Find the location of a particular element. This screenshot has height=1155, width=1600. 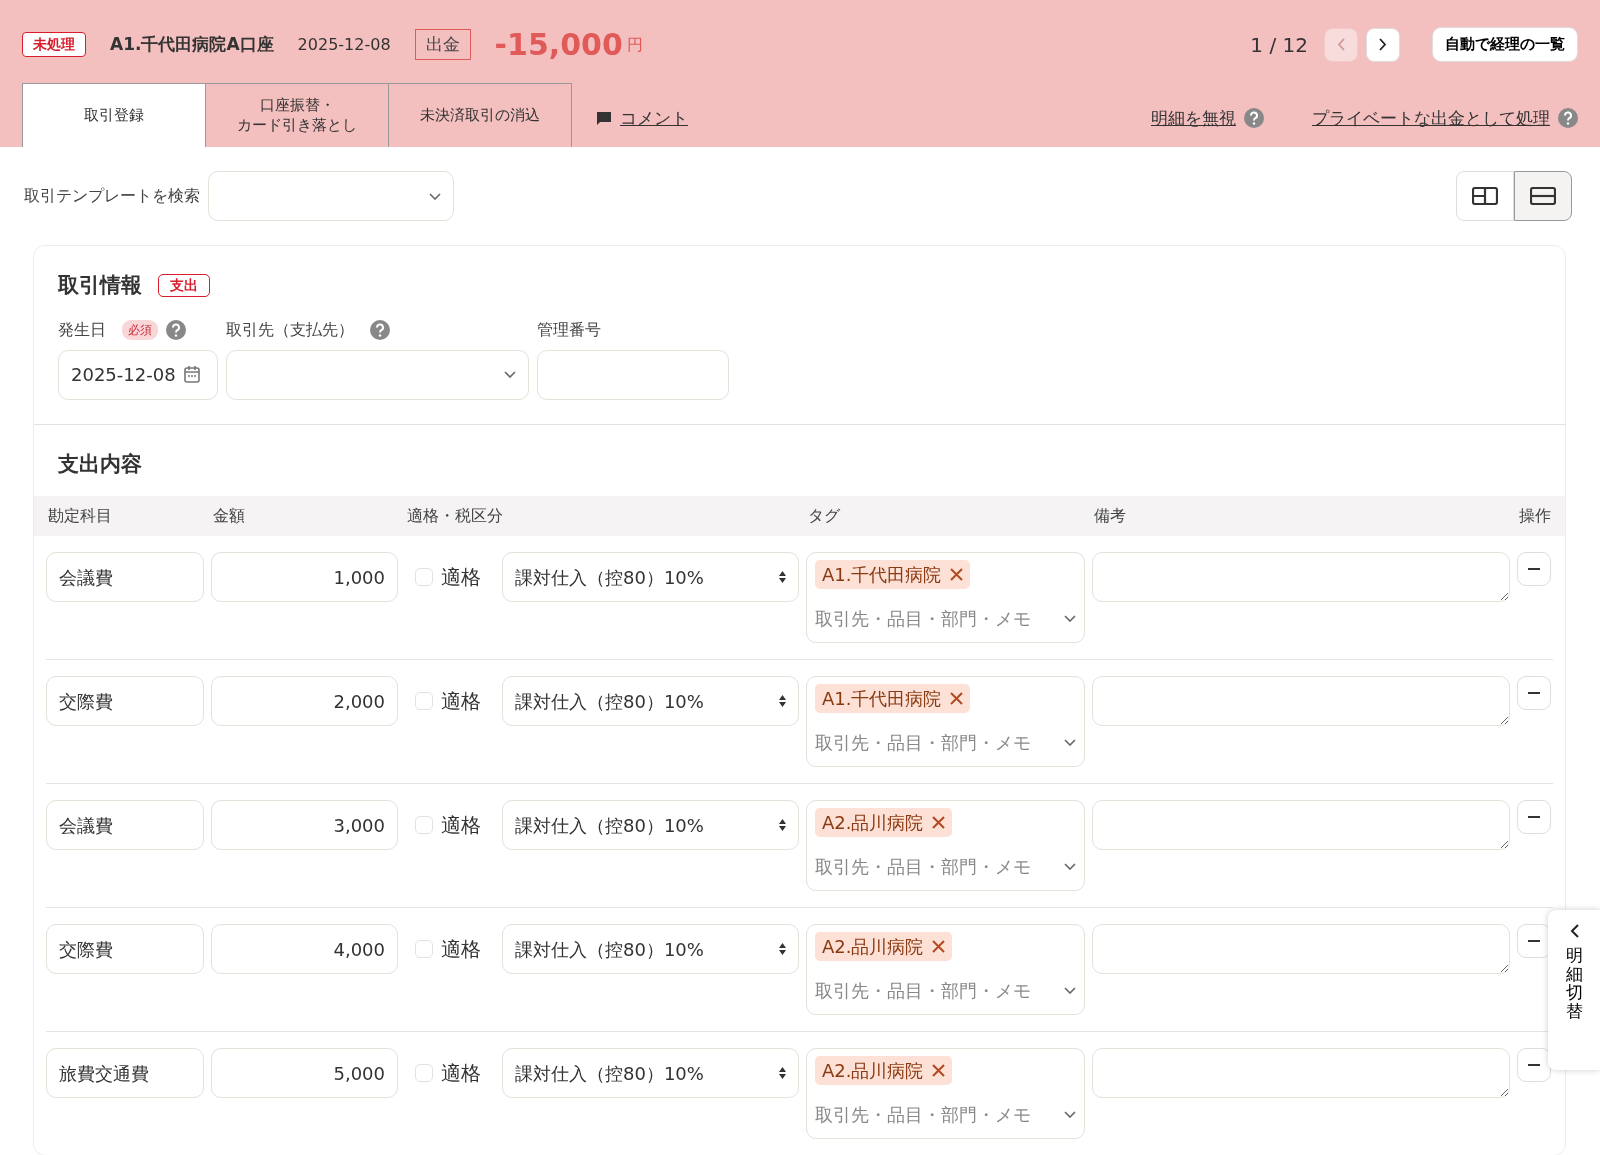

header-link: プライベートな出金として処理 is located at coordinates (1431, 118).